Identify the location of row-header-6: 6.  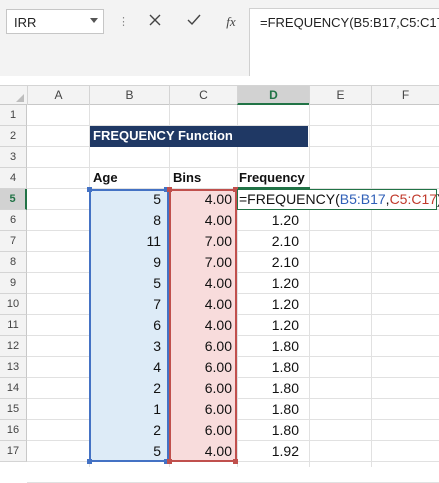
(13, 220).